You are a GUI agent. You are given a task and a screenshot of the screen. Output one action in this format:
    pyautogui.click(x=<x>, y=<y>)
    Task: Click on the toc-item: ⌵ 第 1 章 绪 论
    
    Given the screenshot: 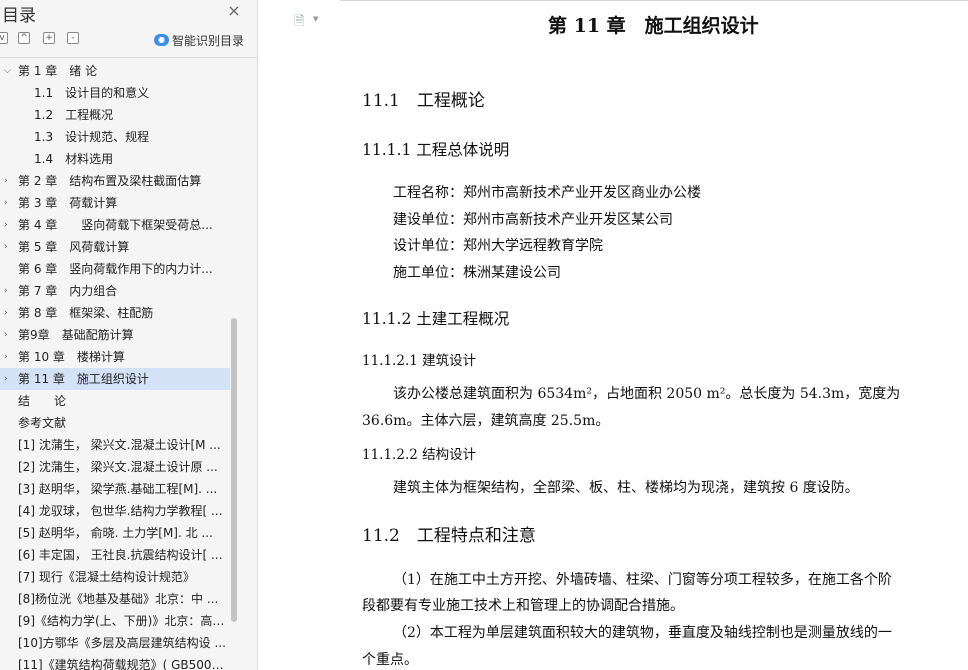 What is the action you would take?
    pyautogui.click(x=115, y=71)
    